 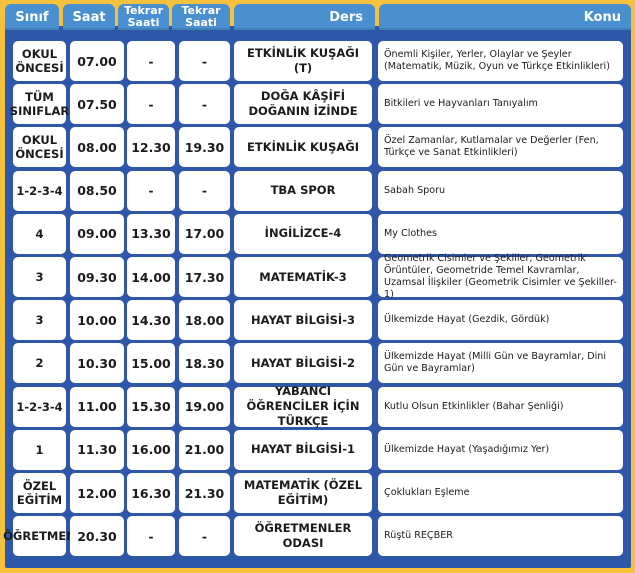 What do you see at coordinates (204, 406) in the screenshot?
I see `repeat-time-2-cell: 19.00` at bounding box center [204, 406].